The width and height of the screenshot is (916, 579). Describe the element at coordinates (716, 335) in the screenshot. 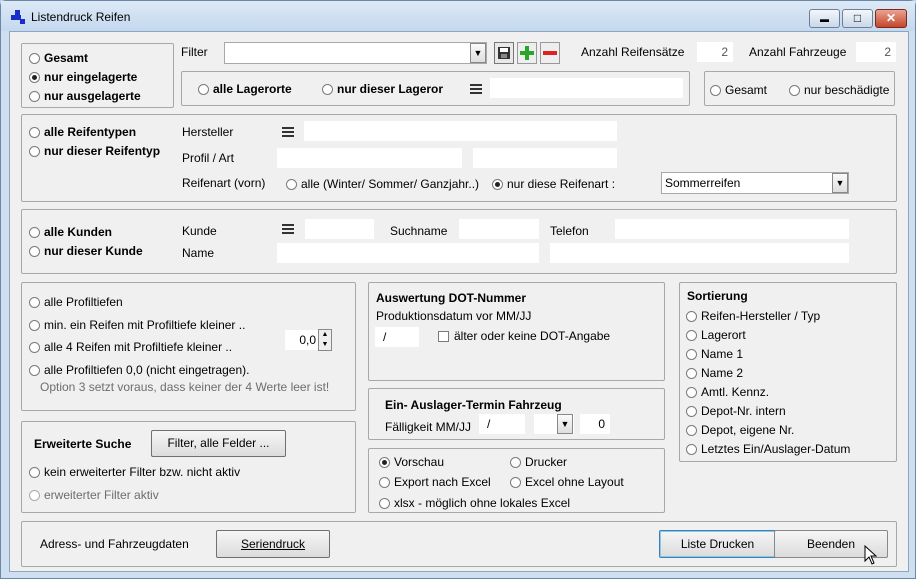

I see `radio-sort-lagerort: Lagerort` at that location.